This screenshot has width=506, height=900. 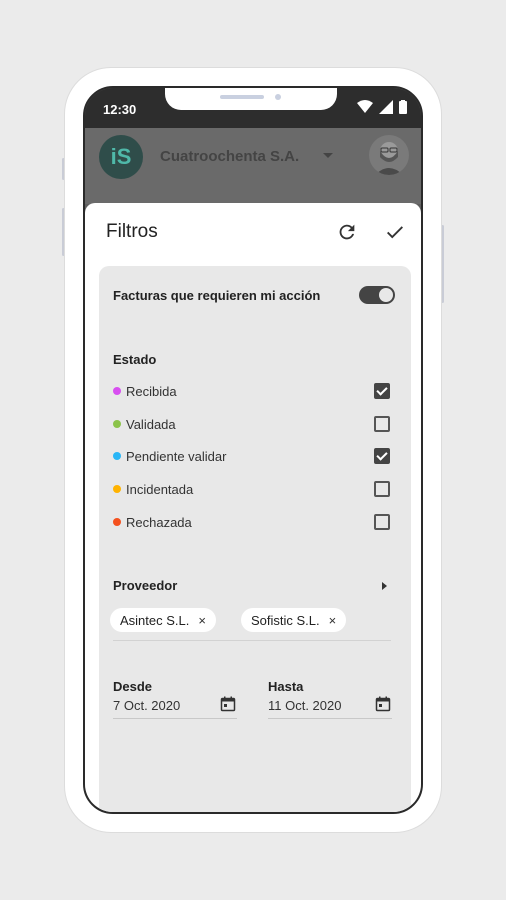 What do you see at coordinates (117, 456) in the screenshot?
I see `status-dot-pendiente` at bounding box center [117, 456].